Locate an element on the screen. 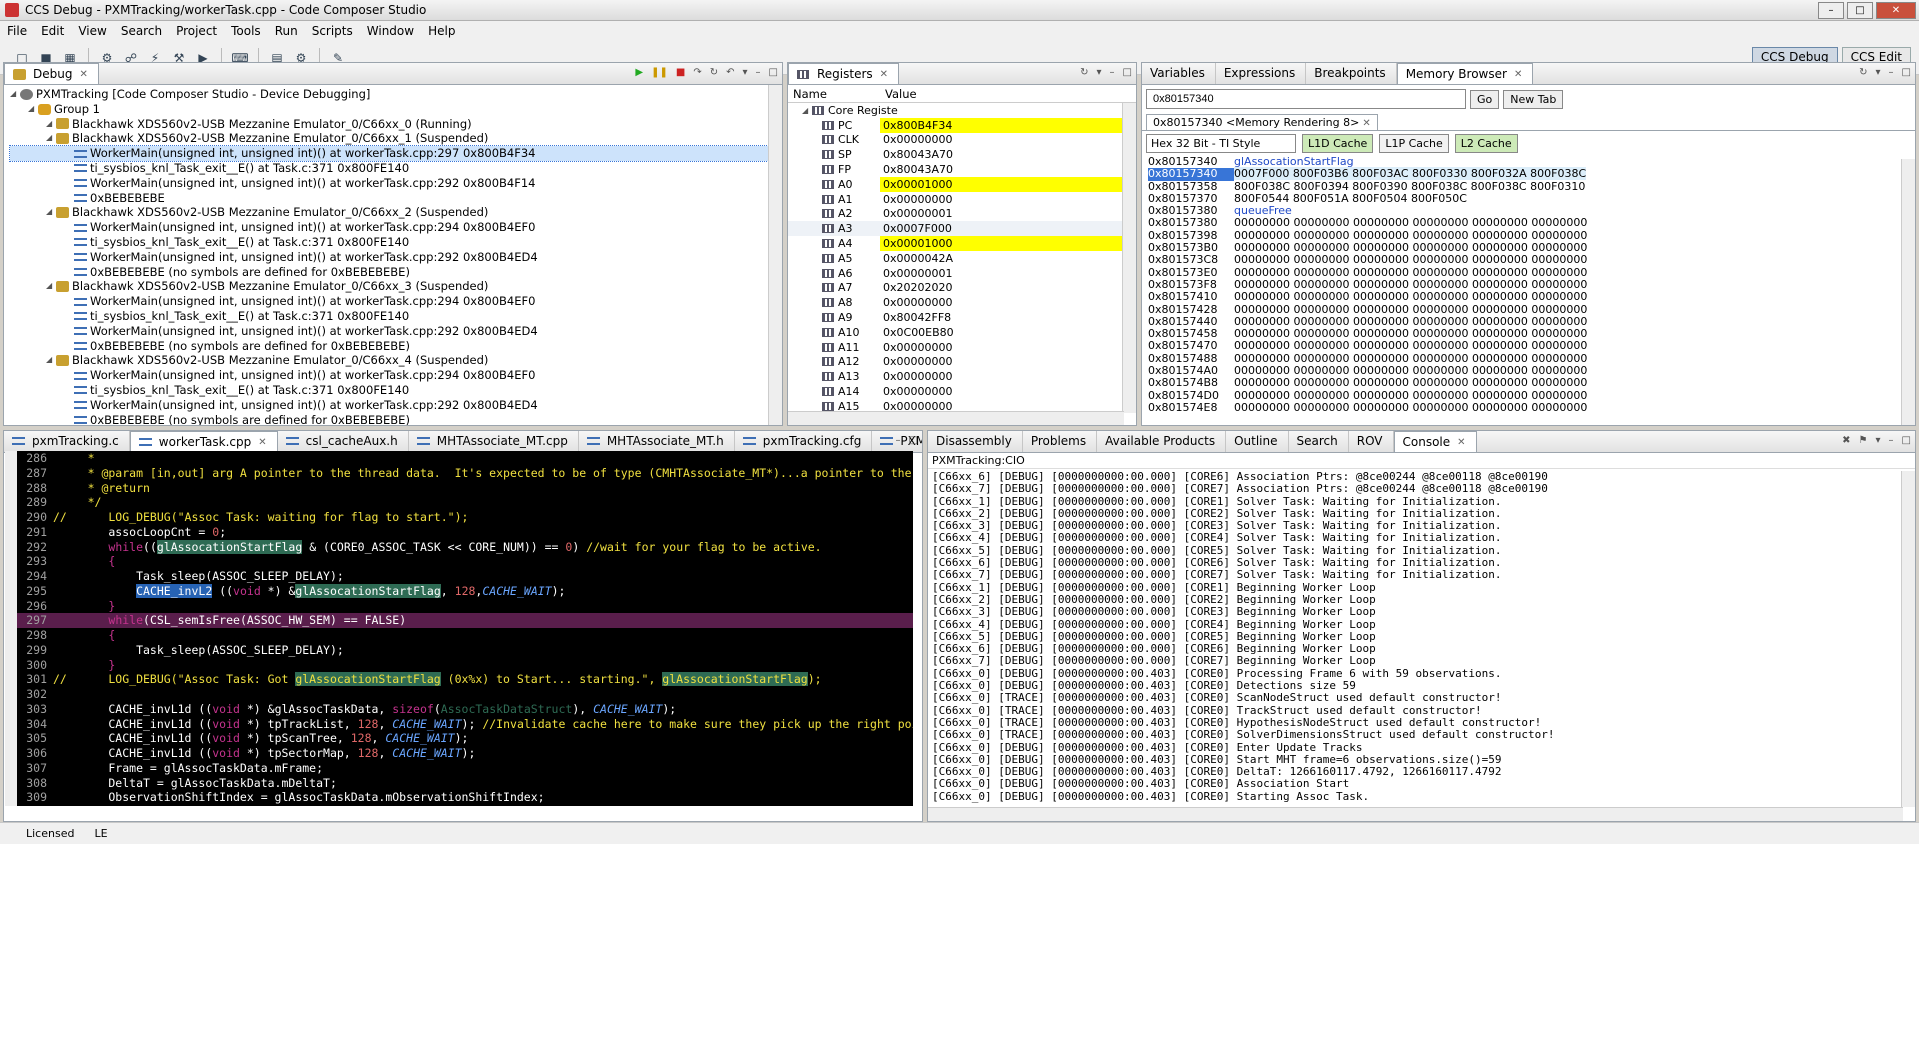  register-row: A6 0x00000001 is located at coordinates (962, 273).